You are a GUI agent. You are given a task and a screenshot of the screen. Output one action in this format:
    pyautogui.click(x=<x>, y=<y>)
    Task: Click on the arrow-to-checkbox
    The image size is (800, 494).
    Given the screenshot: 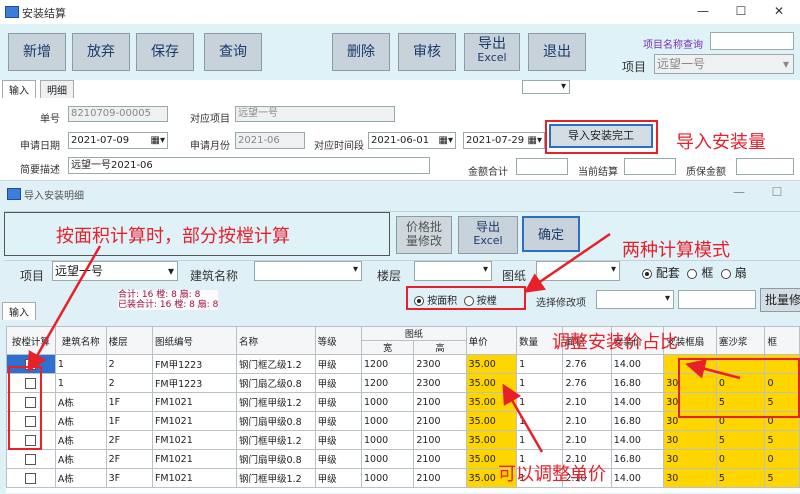 What is the action you would take?
    pyautogui.click(x=64, y=309)
    